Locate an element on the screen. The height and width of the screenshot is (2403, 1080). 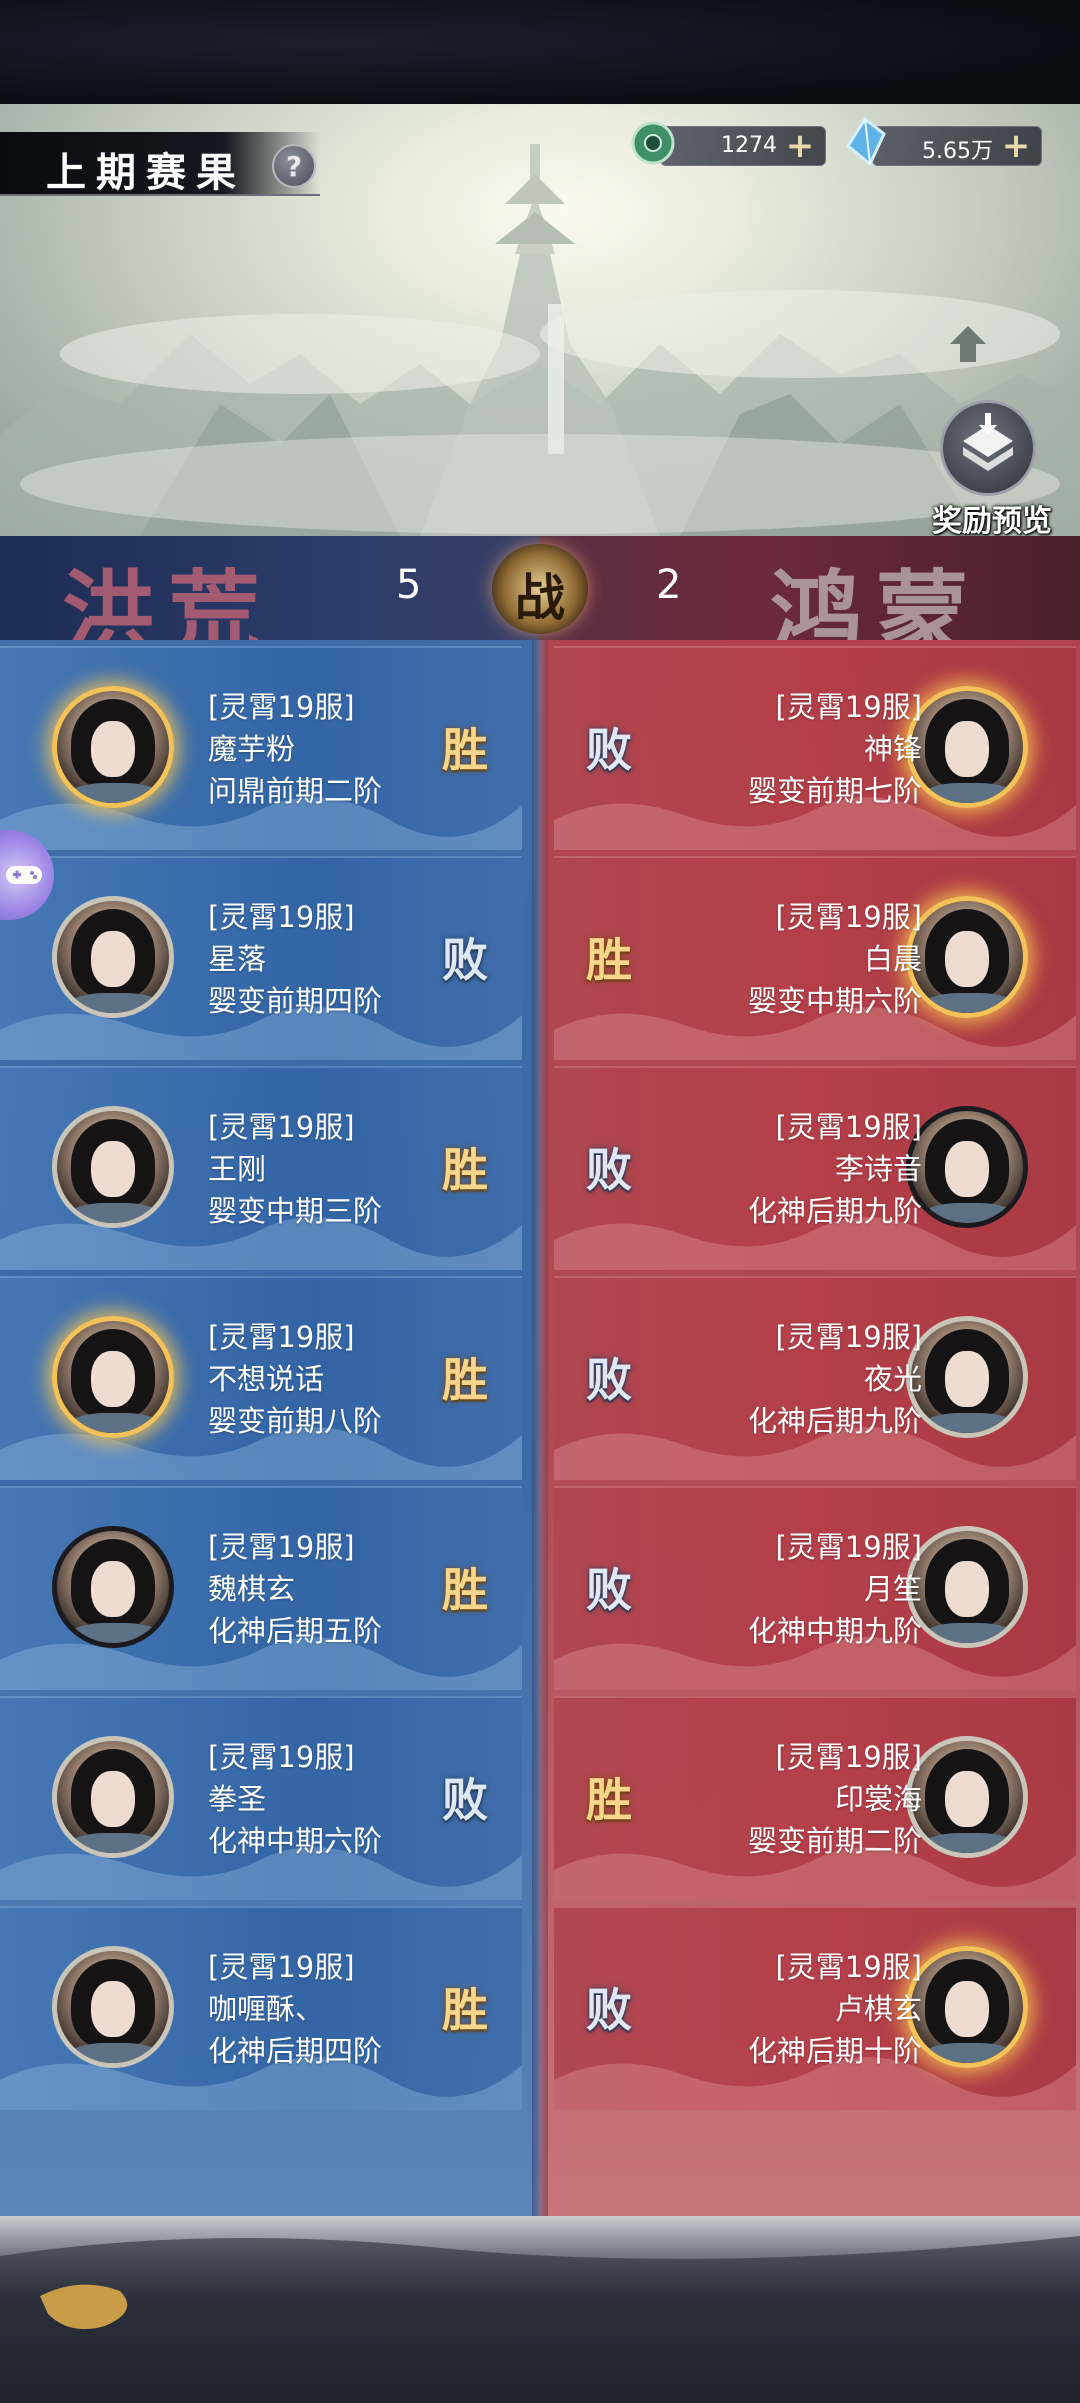
left-player-card: [灵霄19服] 咖喱酥、 化神后期四阶 胜 is located at coordinates (261, 2008).